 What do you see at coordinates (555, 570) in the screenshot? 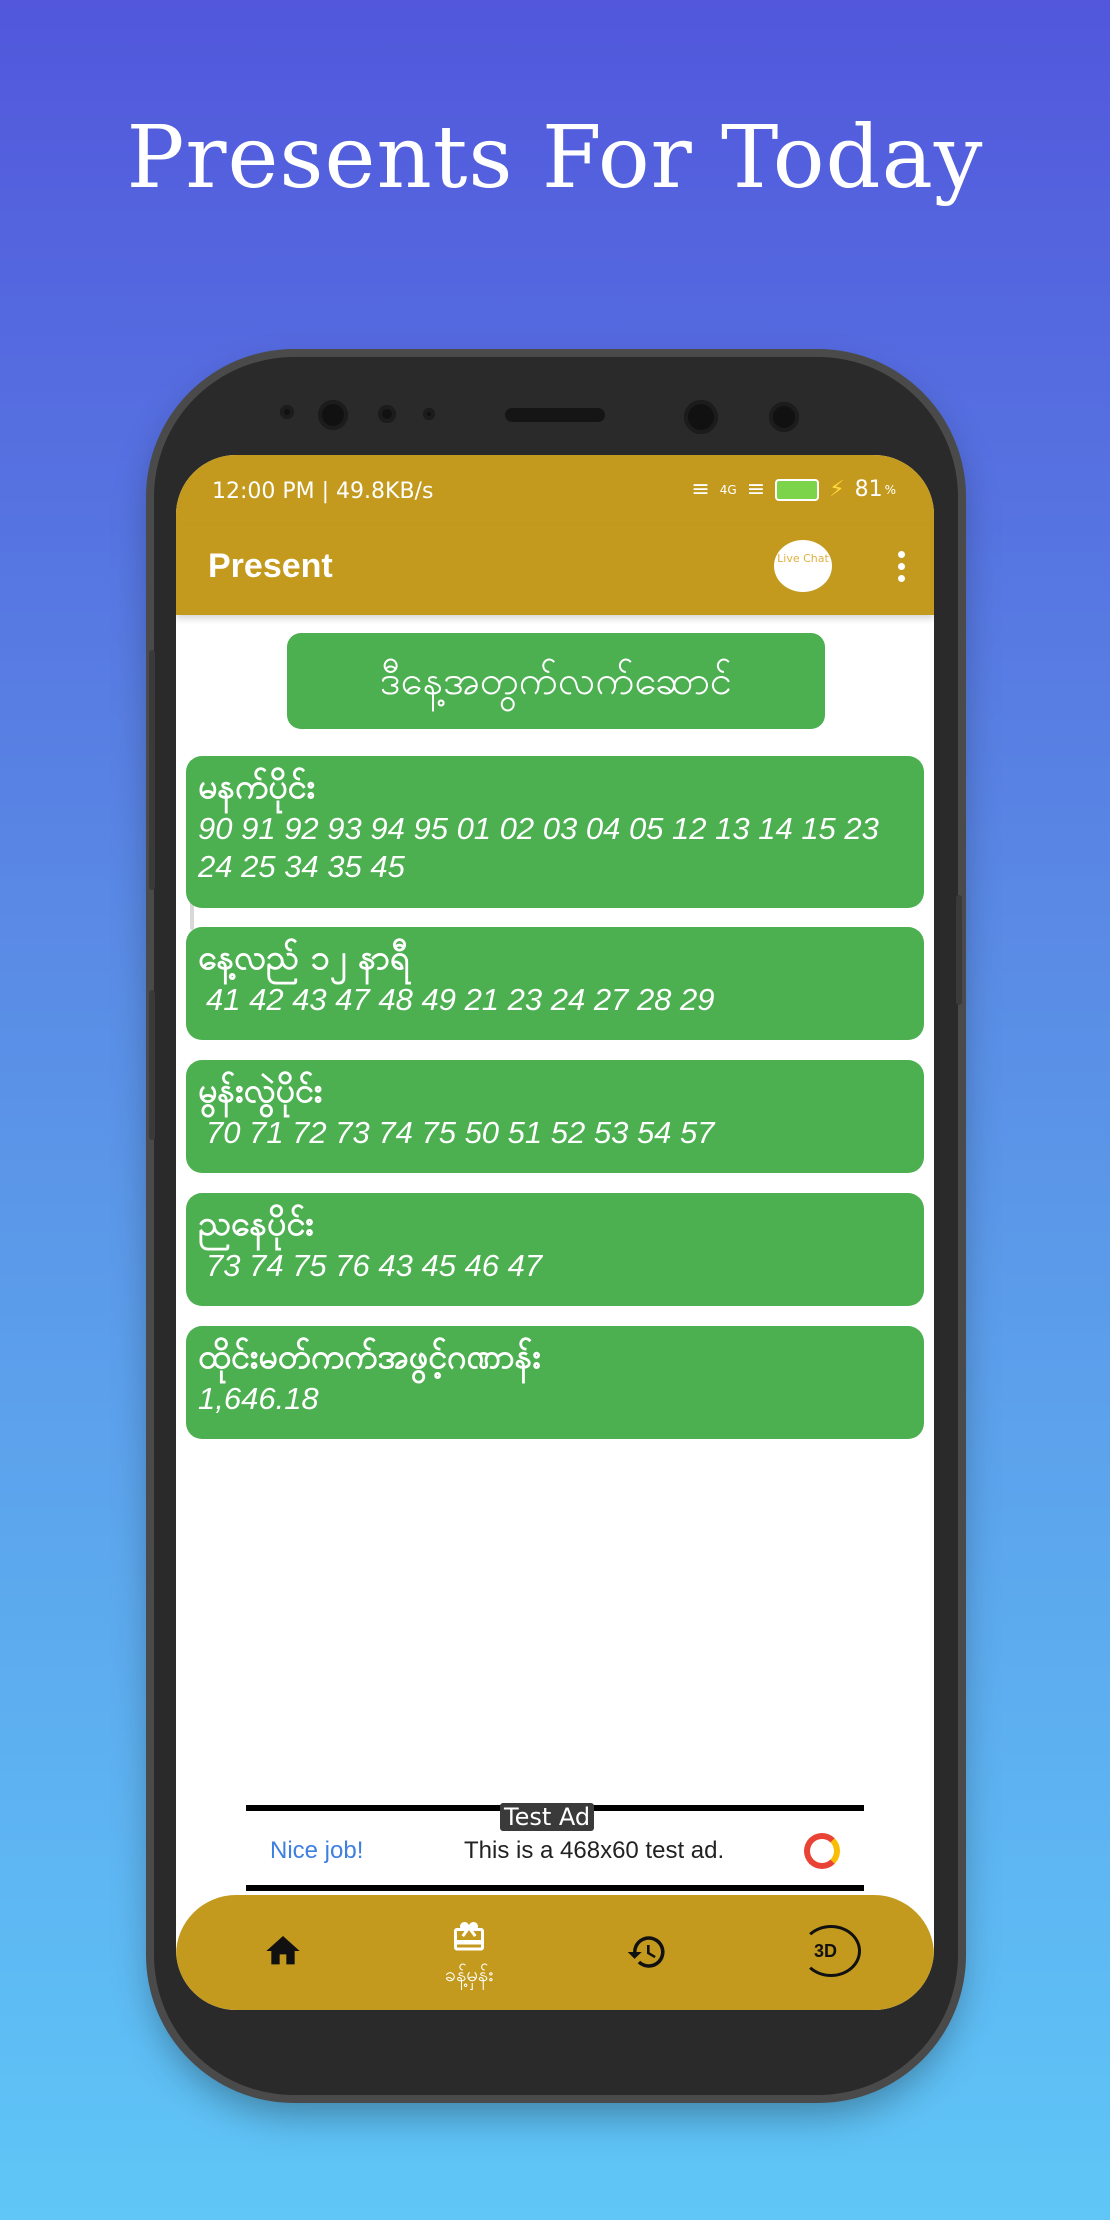
I see `app-bar: Present Live Chat` at bounding box center [555, 570].